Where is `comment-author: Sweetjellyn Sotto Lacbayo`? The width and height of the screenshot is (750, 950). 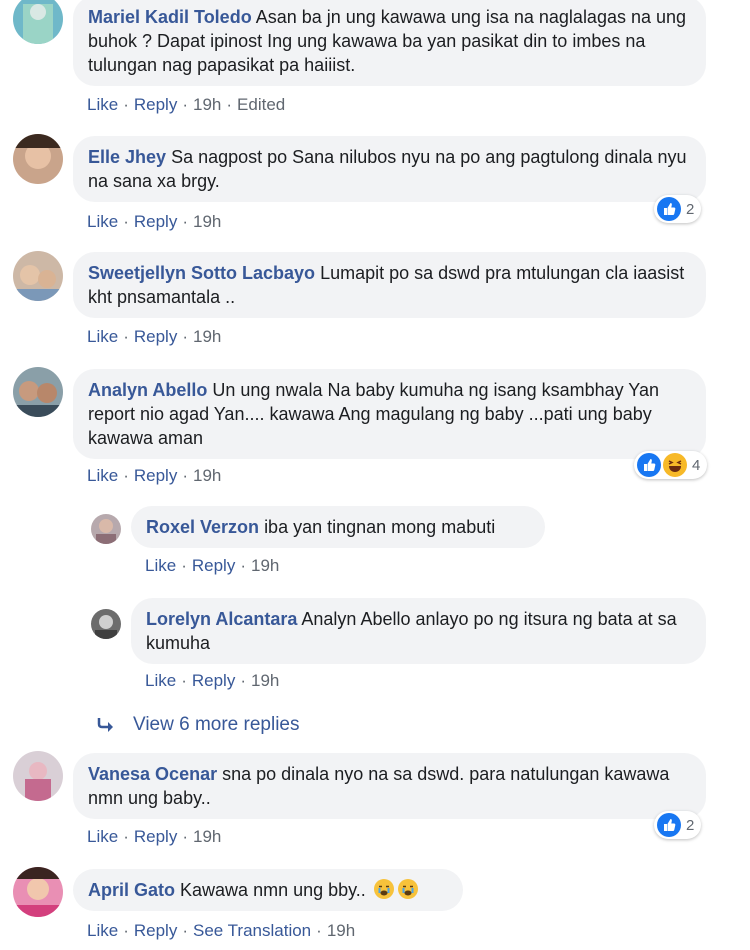
comment-author: Sweetjellyn Sotto Lacbayo is located at coordinates (201, 273).